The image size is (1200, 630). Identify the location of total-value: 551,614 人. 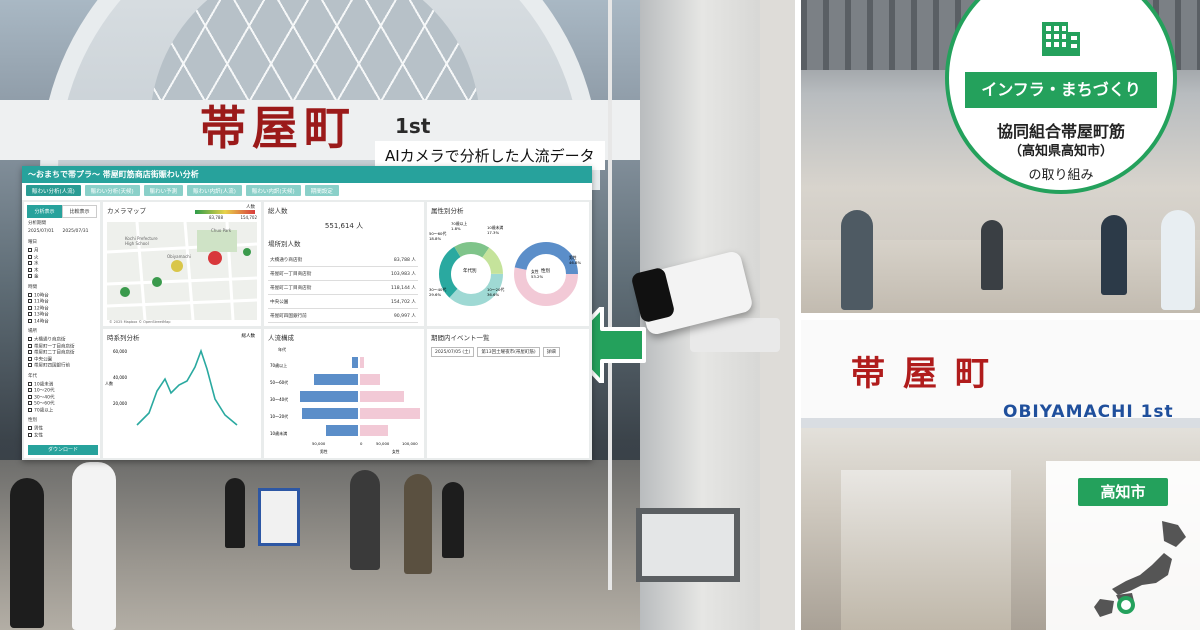
(344, 226).